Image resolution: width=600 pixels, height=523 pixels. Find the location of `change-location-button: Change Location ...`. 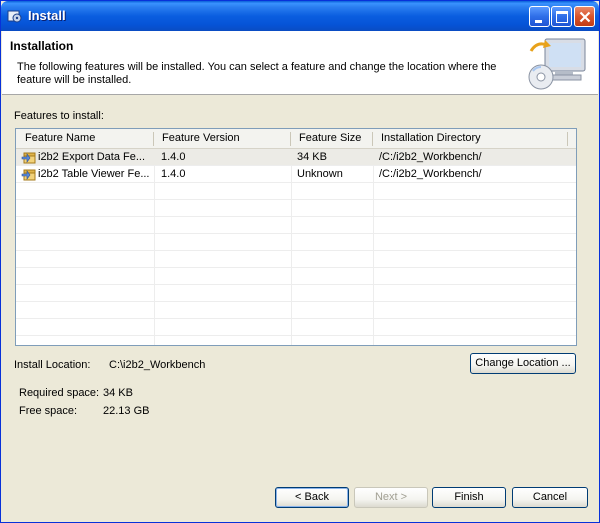

change-location-button: Change Location ... is located at coordinates (523, 363).